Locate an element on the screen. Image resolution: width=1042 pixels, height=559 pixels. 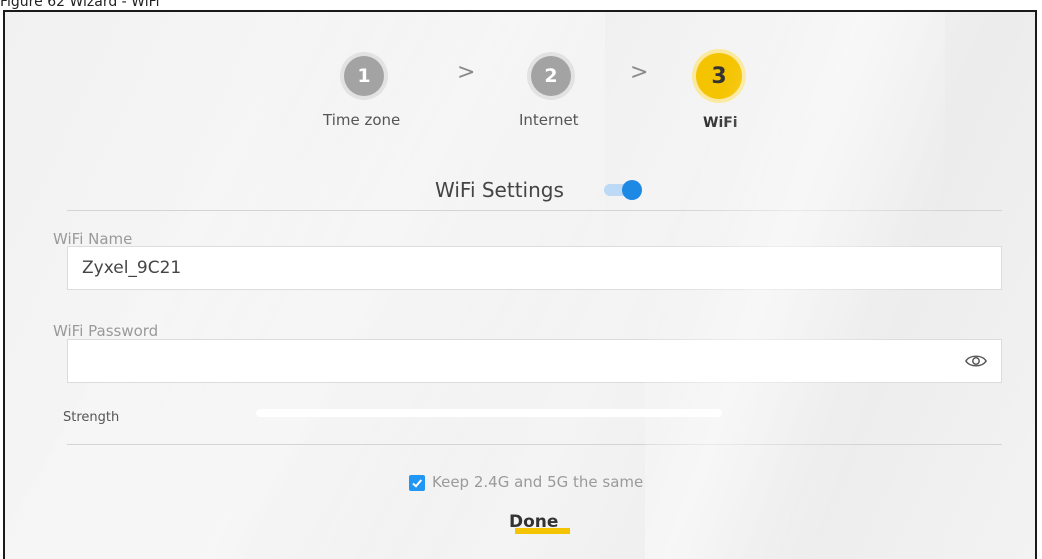
wifi-settings-title: WiFi Settings is located at coordinates (499, 190).